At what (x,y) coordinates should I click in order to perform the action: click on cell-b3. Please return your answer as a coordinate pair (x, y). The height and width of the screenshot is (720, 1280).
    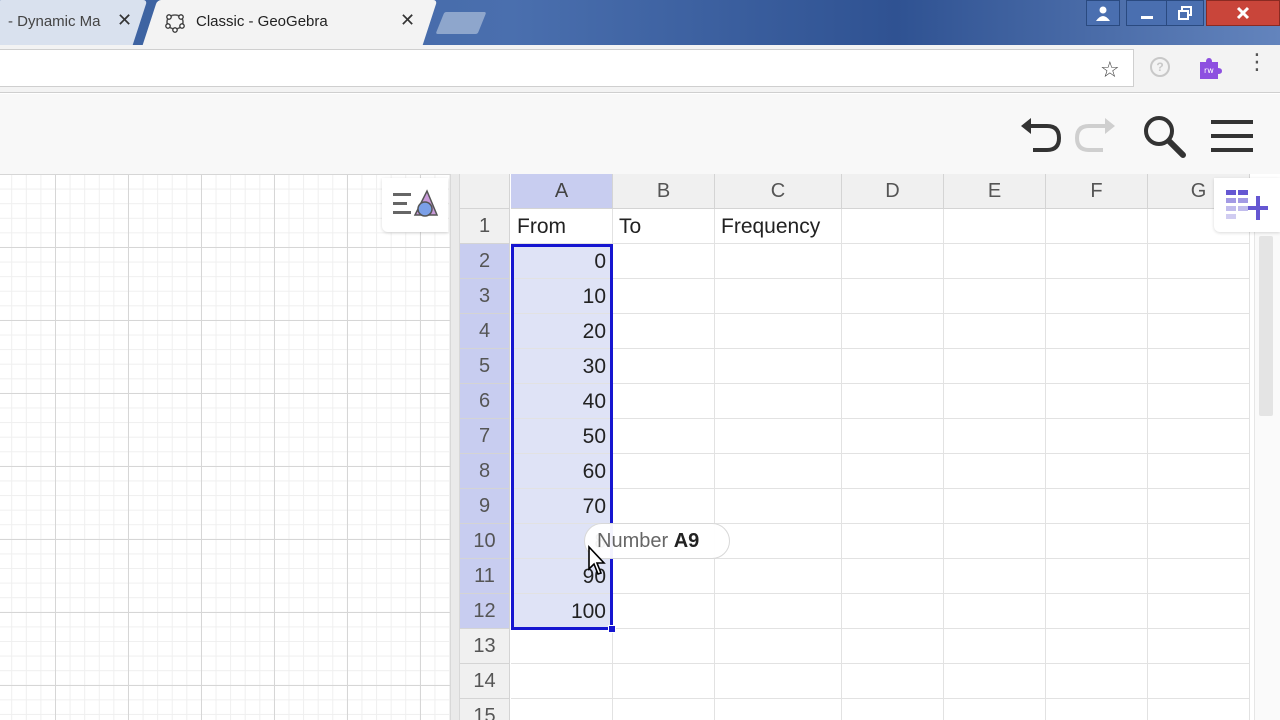
    Looking at the image, I should click on (664, 296).